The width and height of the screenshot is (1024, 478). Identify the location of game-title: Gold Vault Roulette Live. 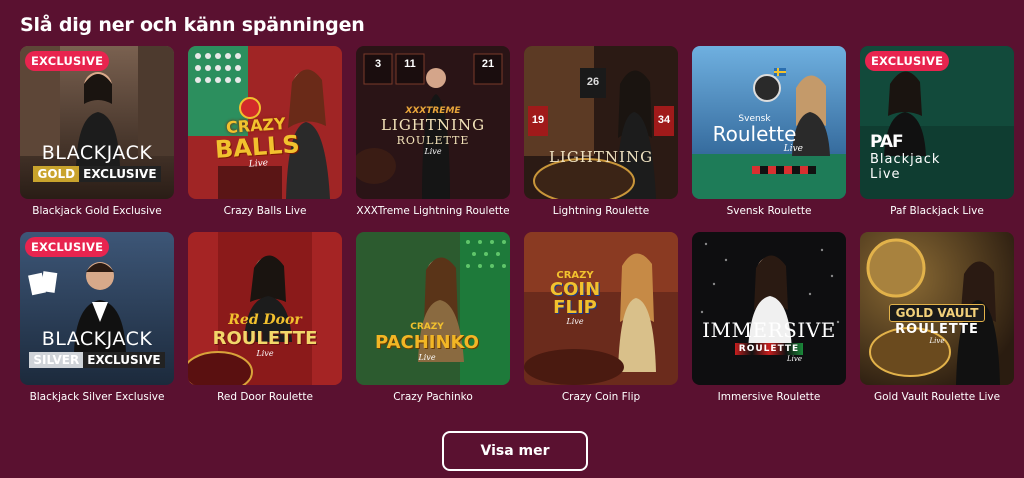
(937, 397).